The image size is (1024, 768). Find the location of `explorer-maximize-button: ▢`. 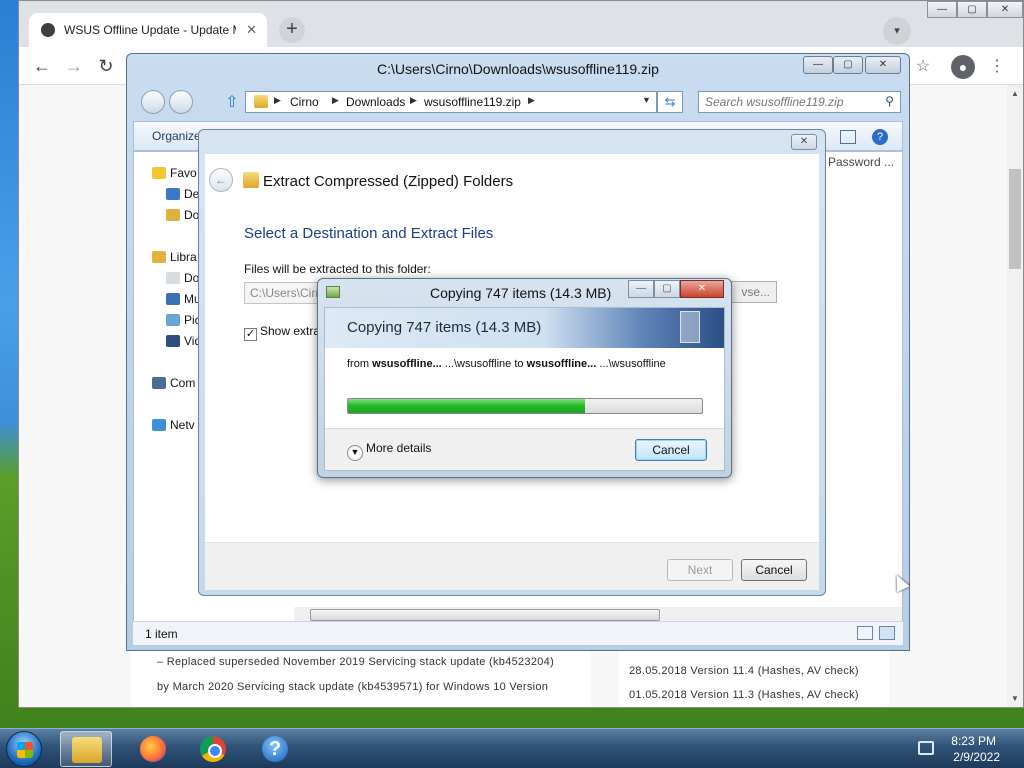

explorer-maximize-button: ▢ is located at coordinates (848, 65).